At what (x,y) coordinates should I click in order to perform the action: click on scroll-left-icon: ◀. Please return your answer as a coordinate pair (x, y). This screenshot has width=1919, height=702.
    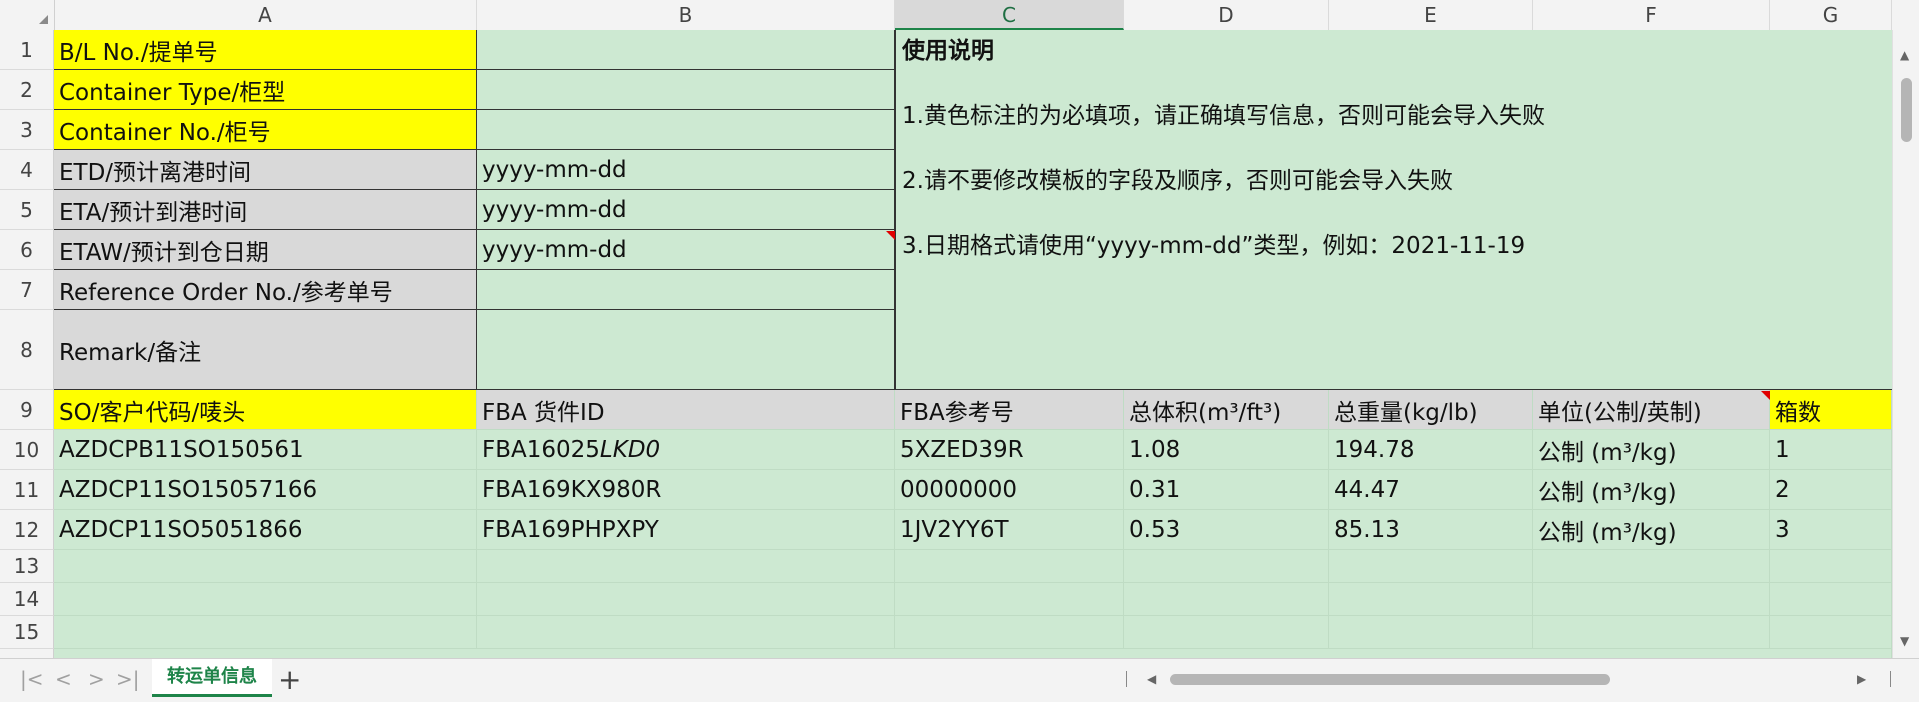
    Looking at the image, I should click on (1151, 679).